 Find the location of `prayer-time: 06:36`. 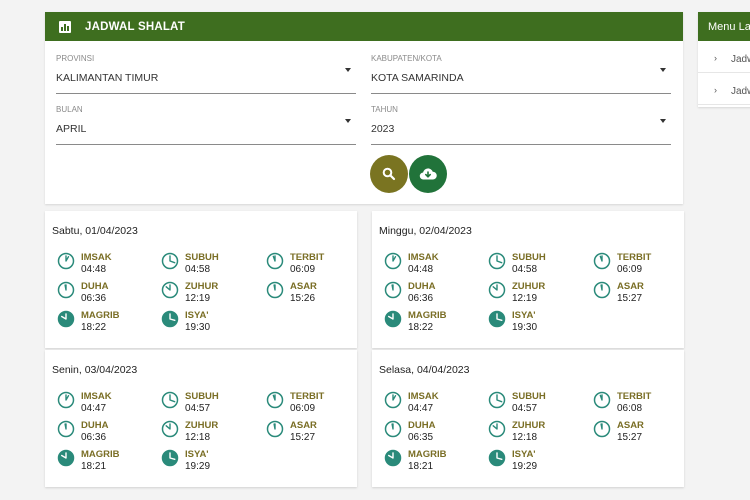

prayer-time: 06:36 is located at coordinates (94, 298).